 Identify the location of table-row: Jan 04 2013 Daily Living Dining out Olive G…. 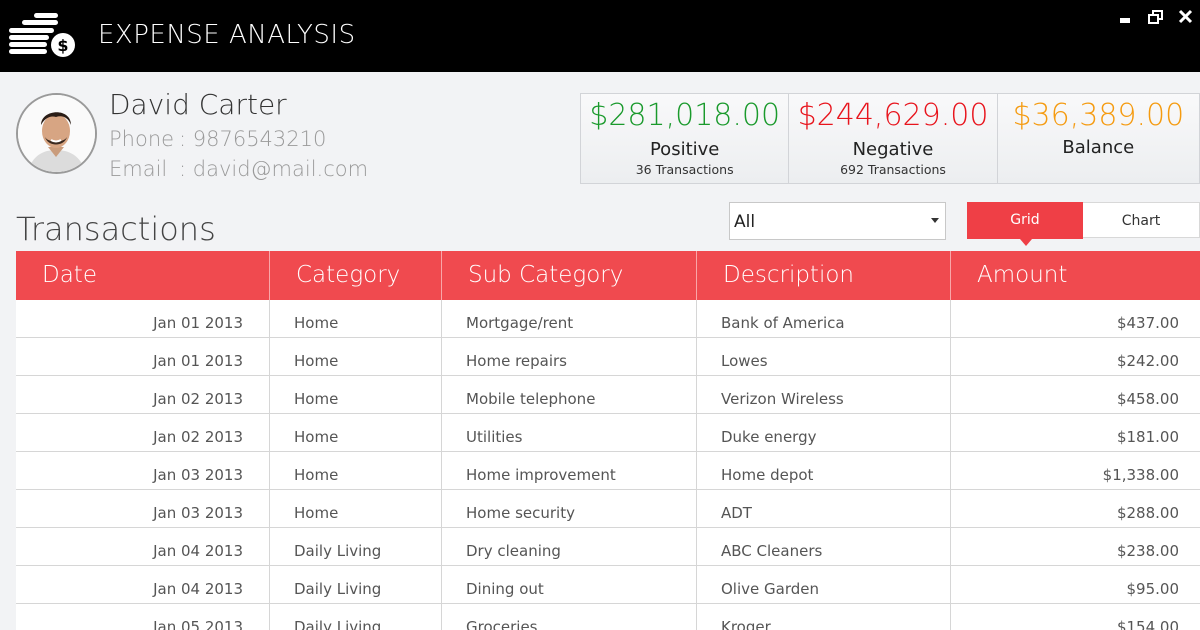
(608, 585).